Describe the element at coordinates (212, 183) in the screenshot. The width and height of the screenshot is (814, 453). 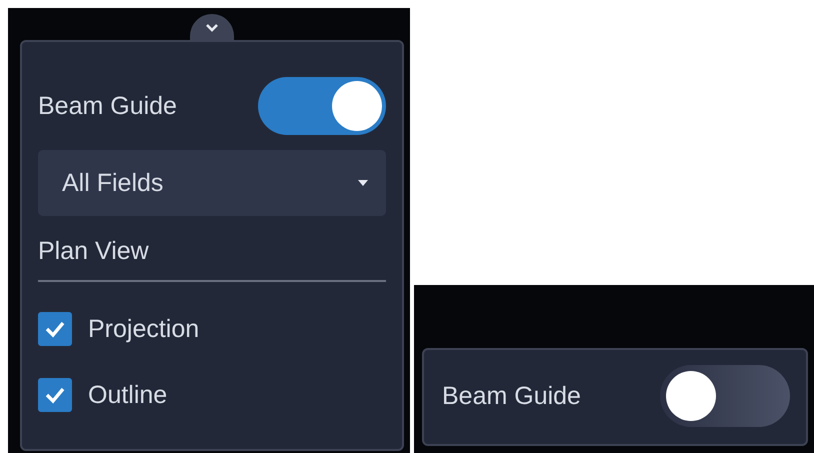
I see `fields-dropdown: All Fields` at that location.